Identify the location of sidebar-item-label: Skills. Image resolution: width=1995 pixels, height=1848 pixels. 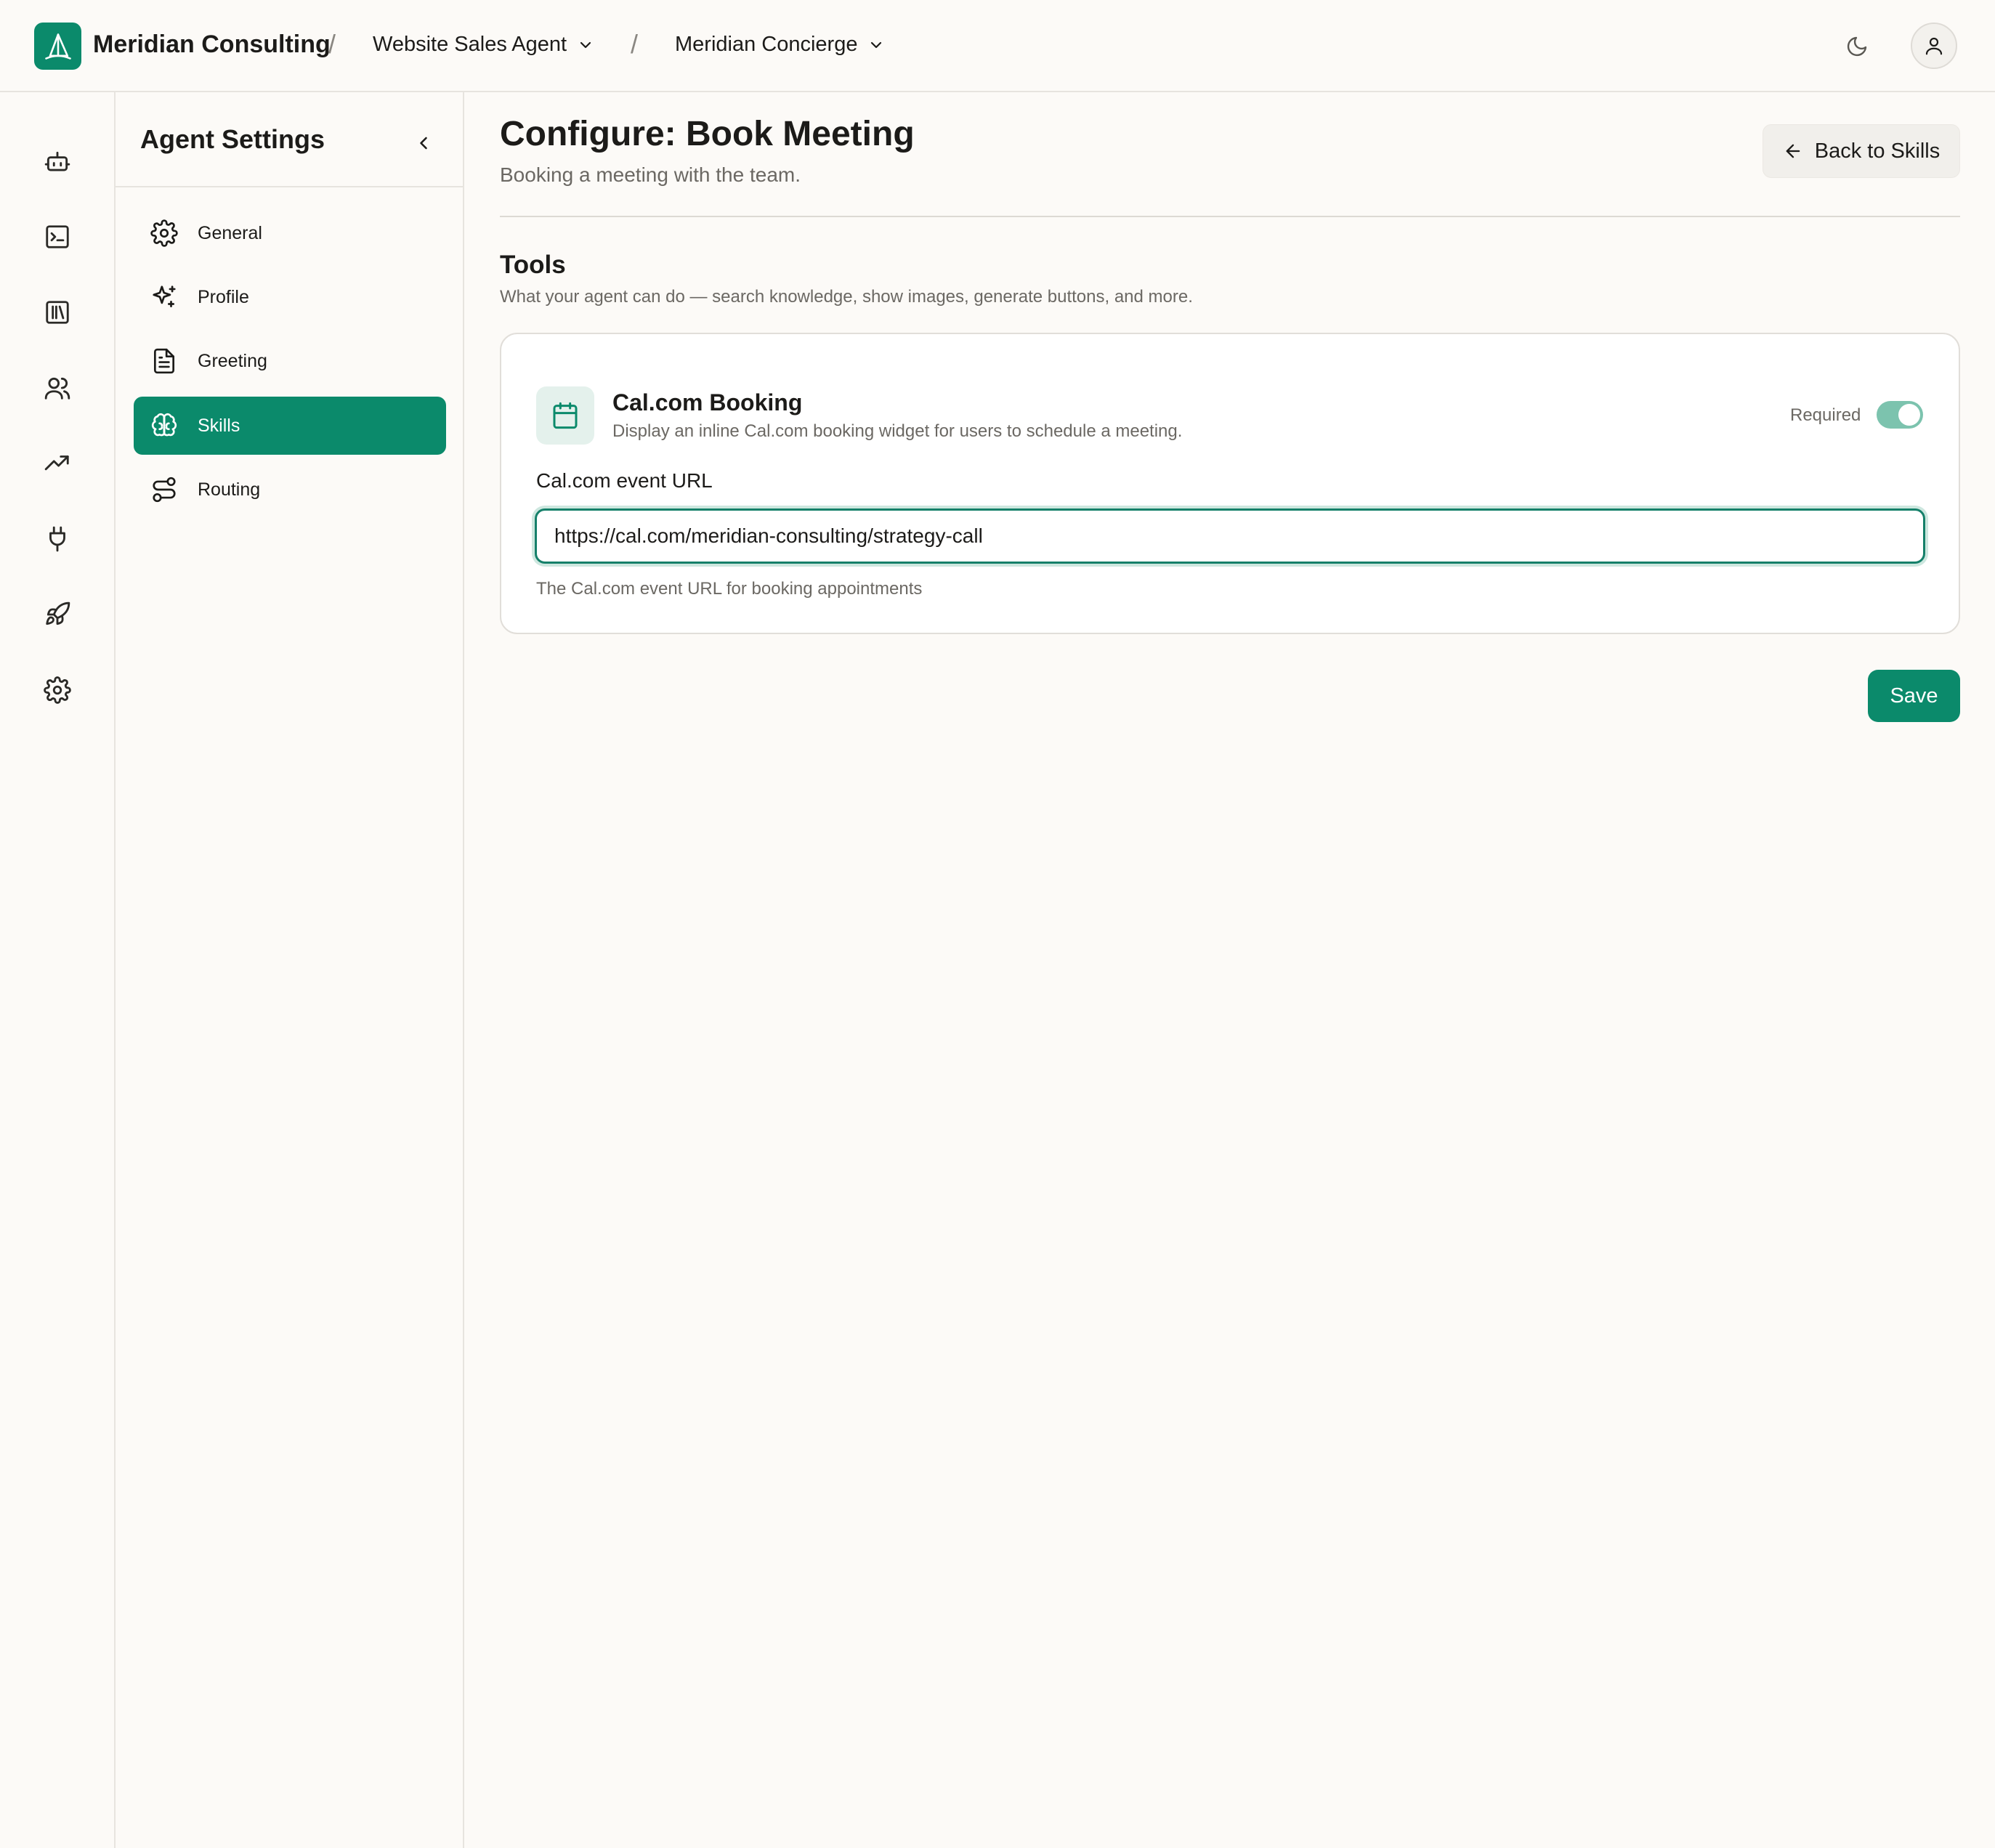
(219, 426).